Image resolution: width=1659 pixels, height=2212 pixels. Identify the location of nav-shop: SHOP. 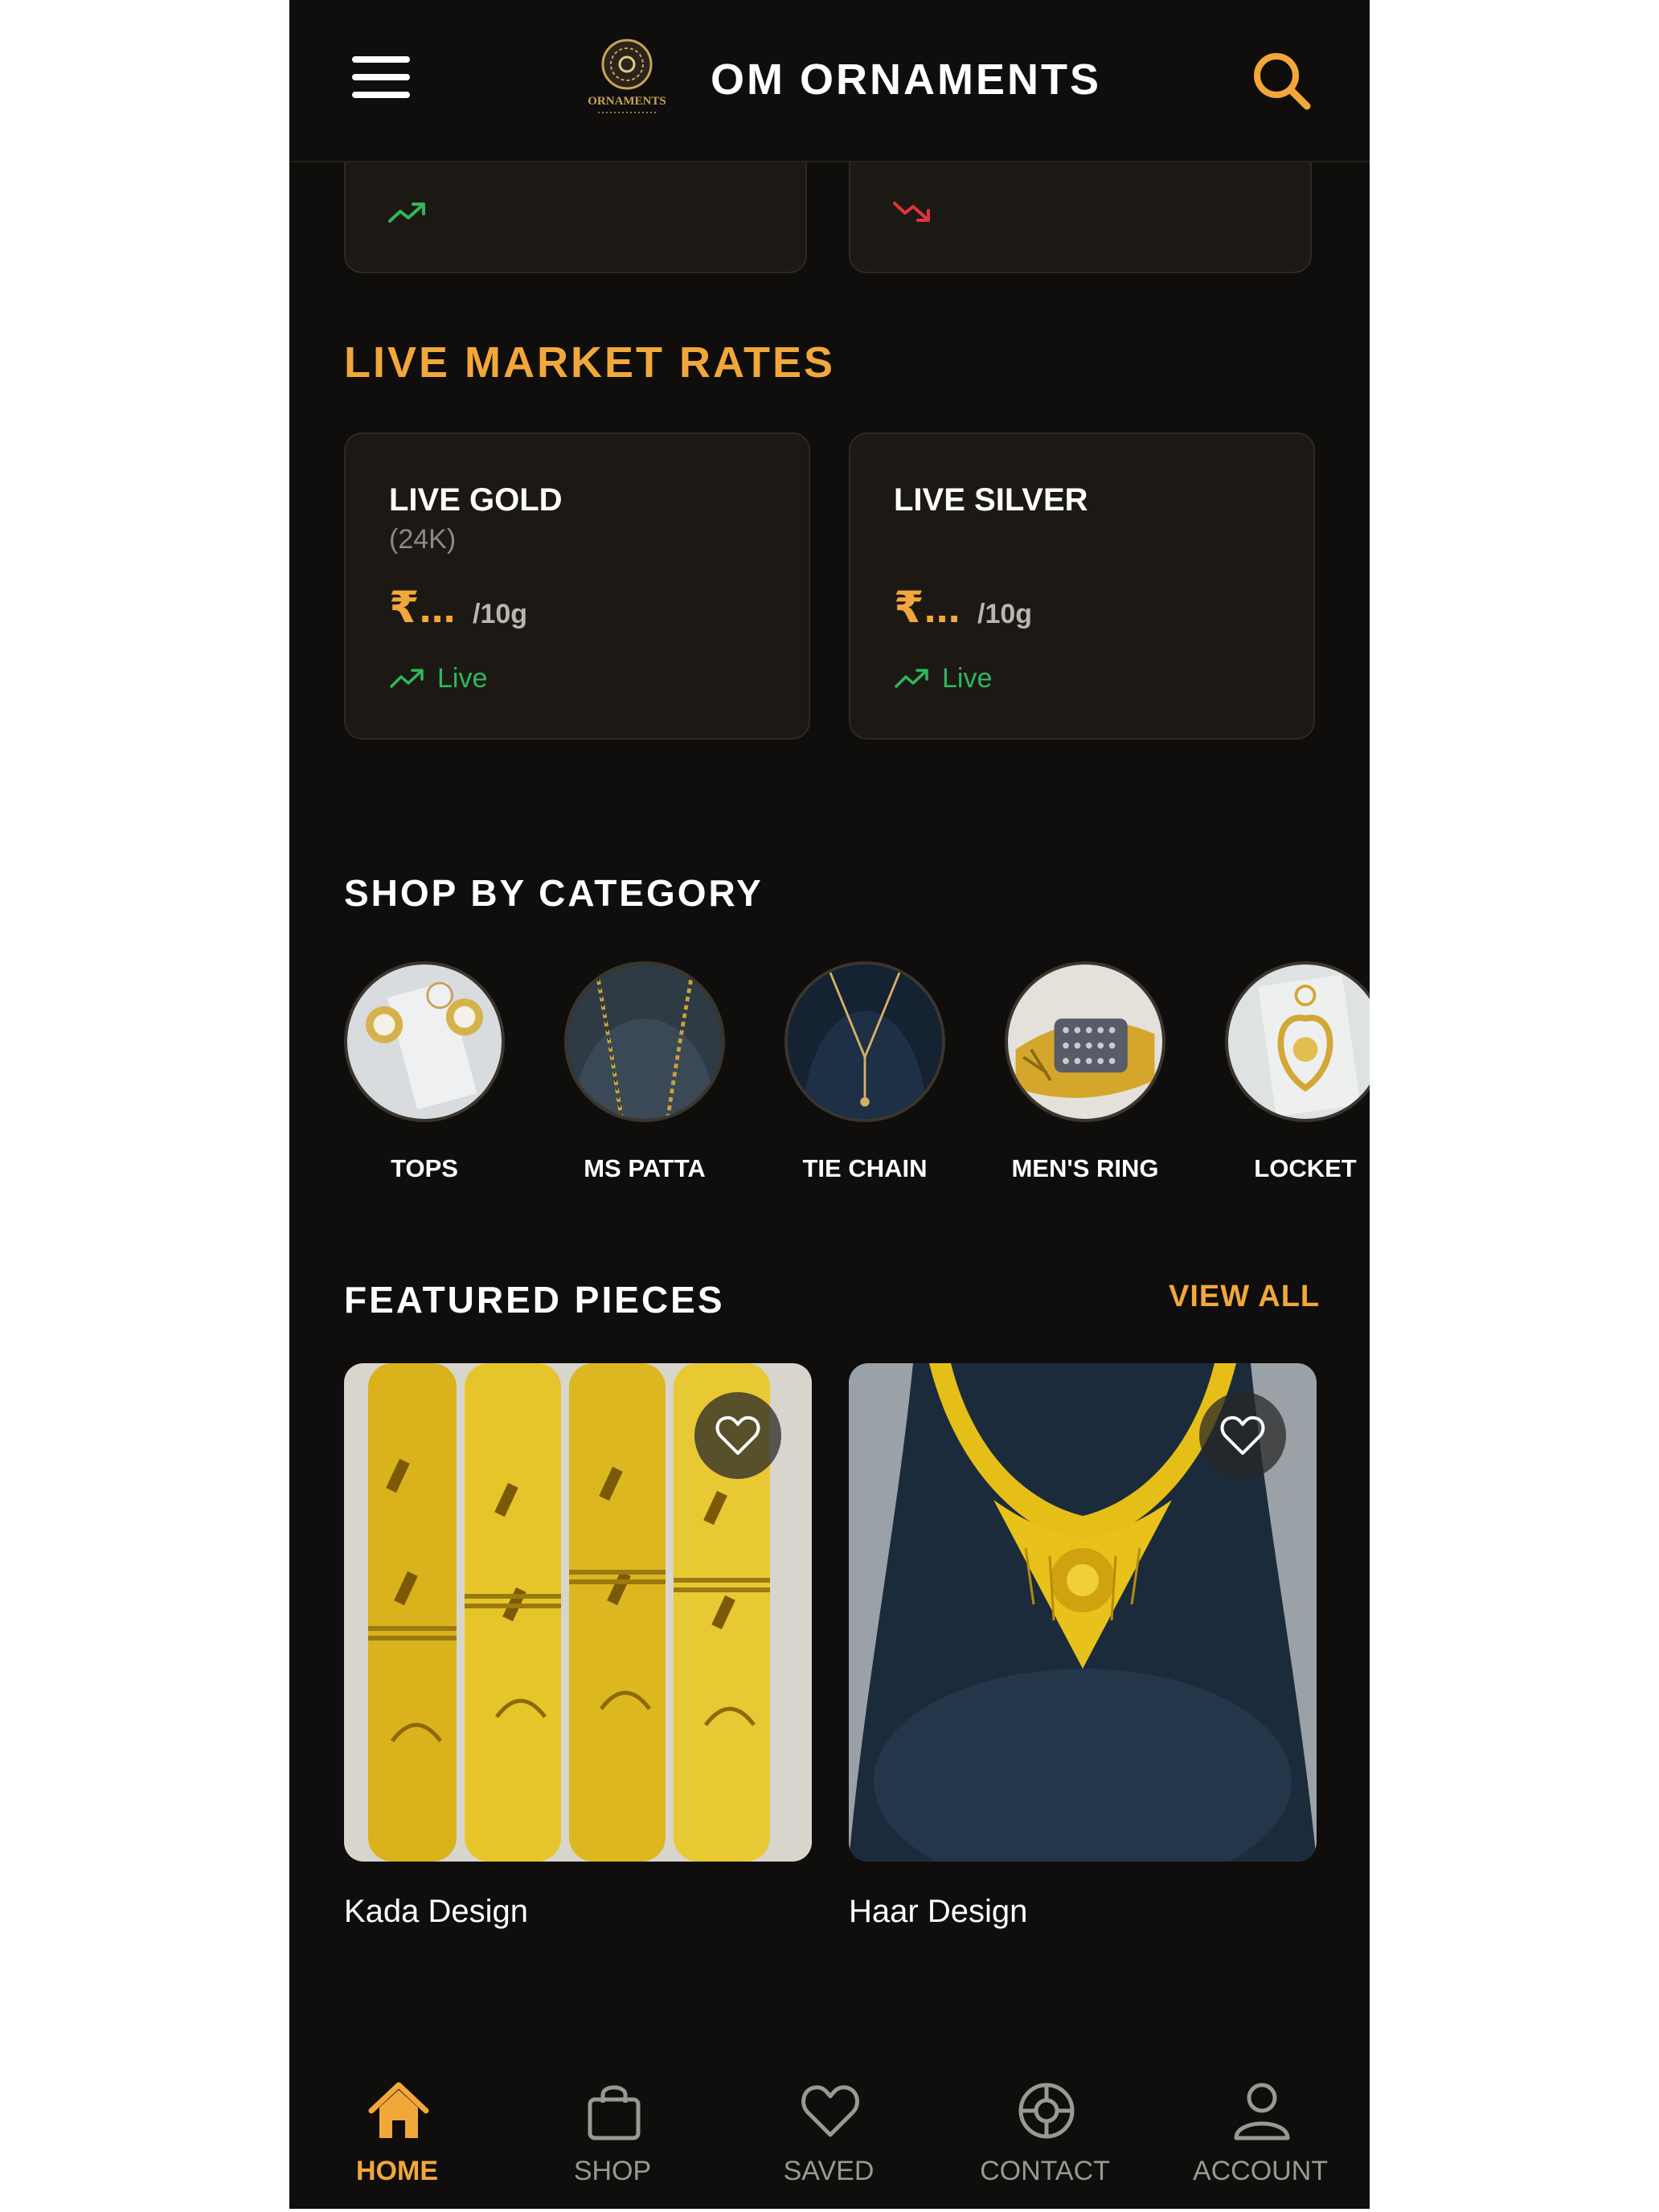
(612, 2133).